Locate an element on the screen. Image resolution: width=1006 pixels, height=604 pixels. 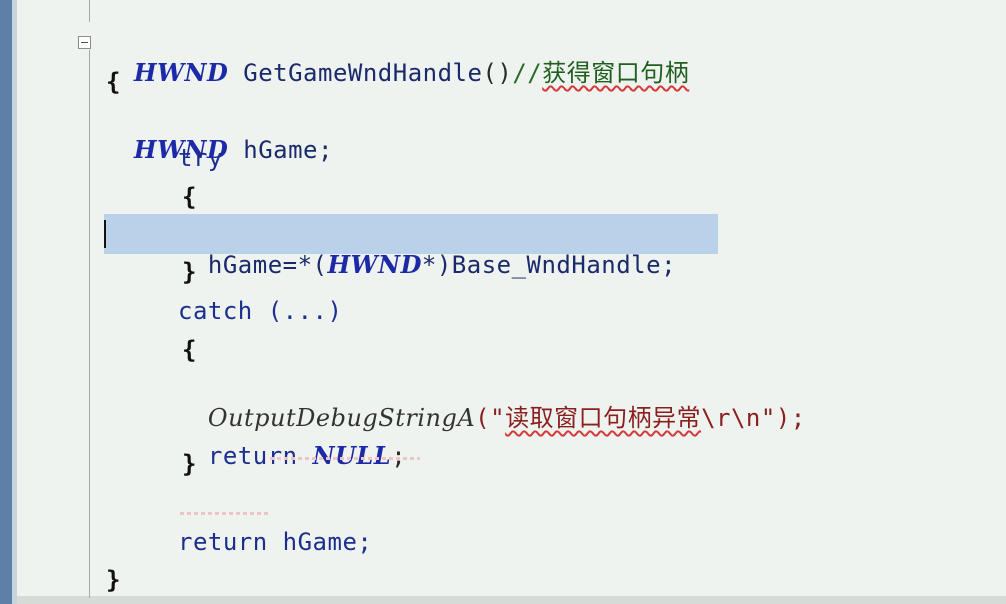
code-line-try: try is located at coordinates (200, 158).